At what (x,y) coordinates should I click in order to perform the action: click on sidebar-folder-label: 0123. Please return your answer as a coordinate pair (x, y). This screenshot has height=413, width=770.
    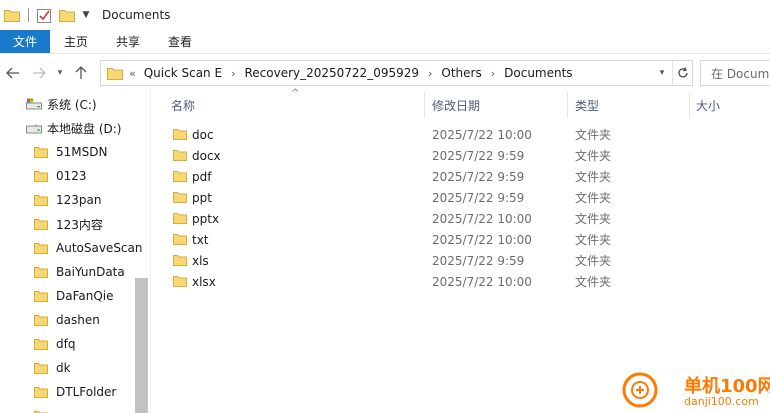
    Looking at the image, I should click on (71, 176).